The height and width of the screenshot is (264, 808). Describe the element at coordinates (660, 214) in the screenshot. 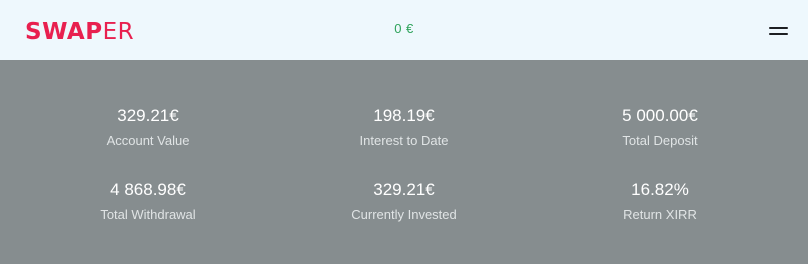

I see `stat-label: Return XIRR` at that location.